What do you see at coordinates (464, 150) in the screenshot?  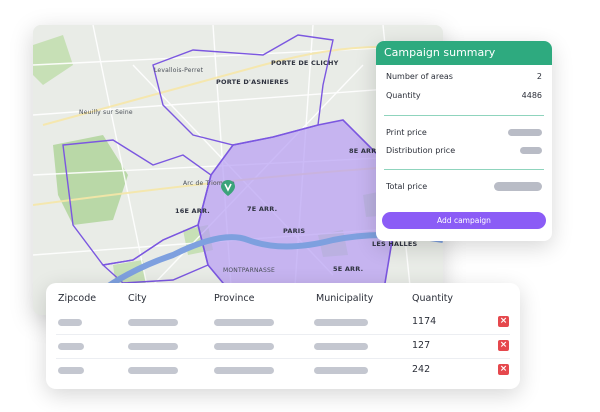 I see `summary-row-distribution-price: Distribution price` at bounding box center [464, 150].